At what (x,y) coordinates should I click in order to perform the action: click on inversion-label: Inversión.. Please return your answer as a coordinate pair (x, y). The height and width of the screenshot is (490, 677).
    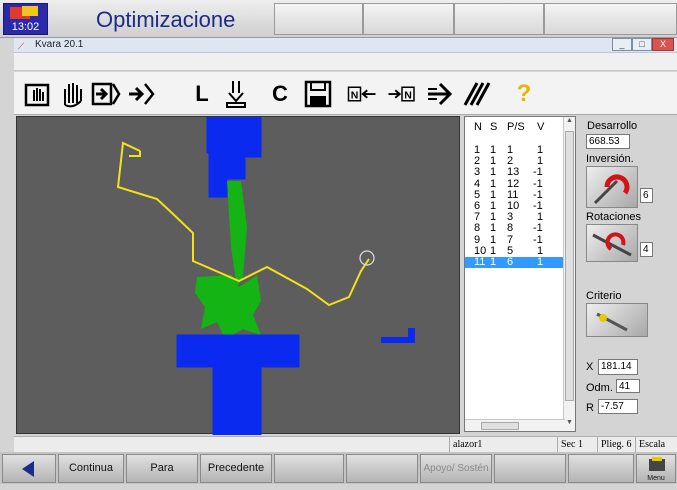
    Looking at the image, I should click on (610, 159).